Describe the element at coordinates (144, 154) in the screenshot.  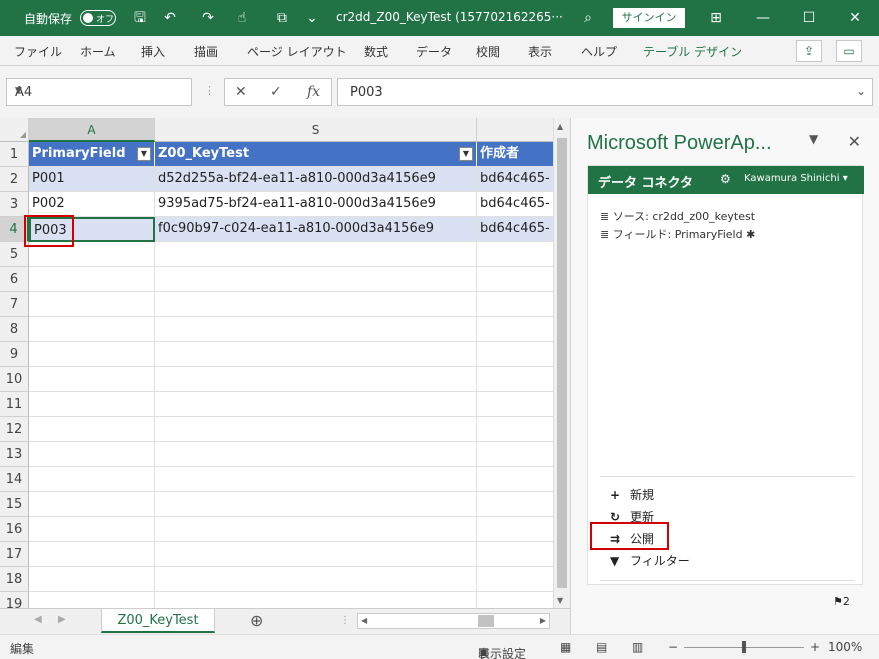
I see `filter-dropdown-icon: ▼` at that location.